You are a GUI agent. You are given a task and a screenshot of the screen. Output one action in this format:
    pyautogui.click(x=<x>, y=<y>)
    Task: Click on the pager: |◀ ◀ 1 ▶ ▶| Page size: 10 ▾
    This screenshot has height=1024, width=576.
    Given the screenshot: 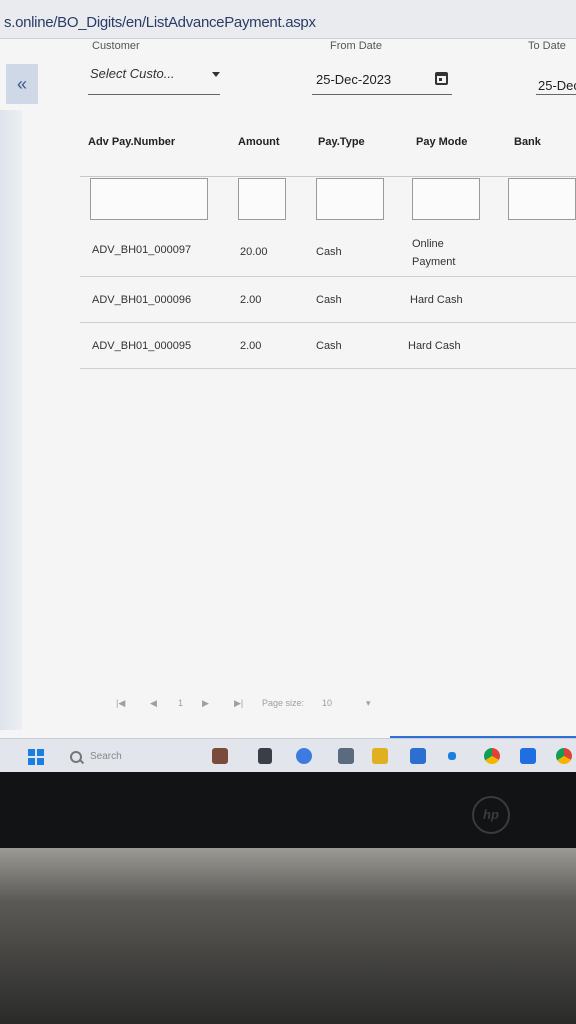 What is the action you would take?
    pyautogui.click(x=260, y=706)
    